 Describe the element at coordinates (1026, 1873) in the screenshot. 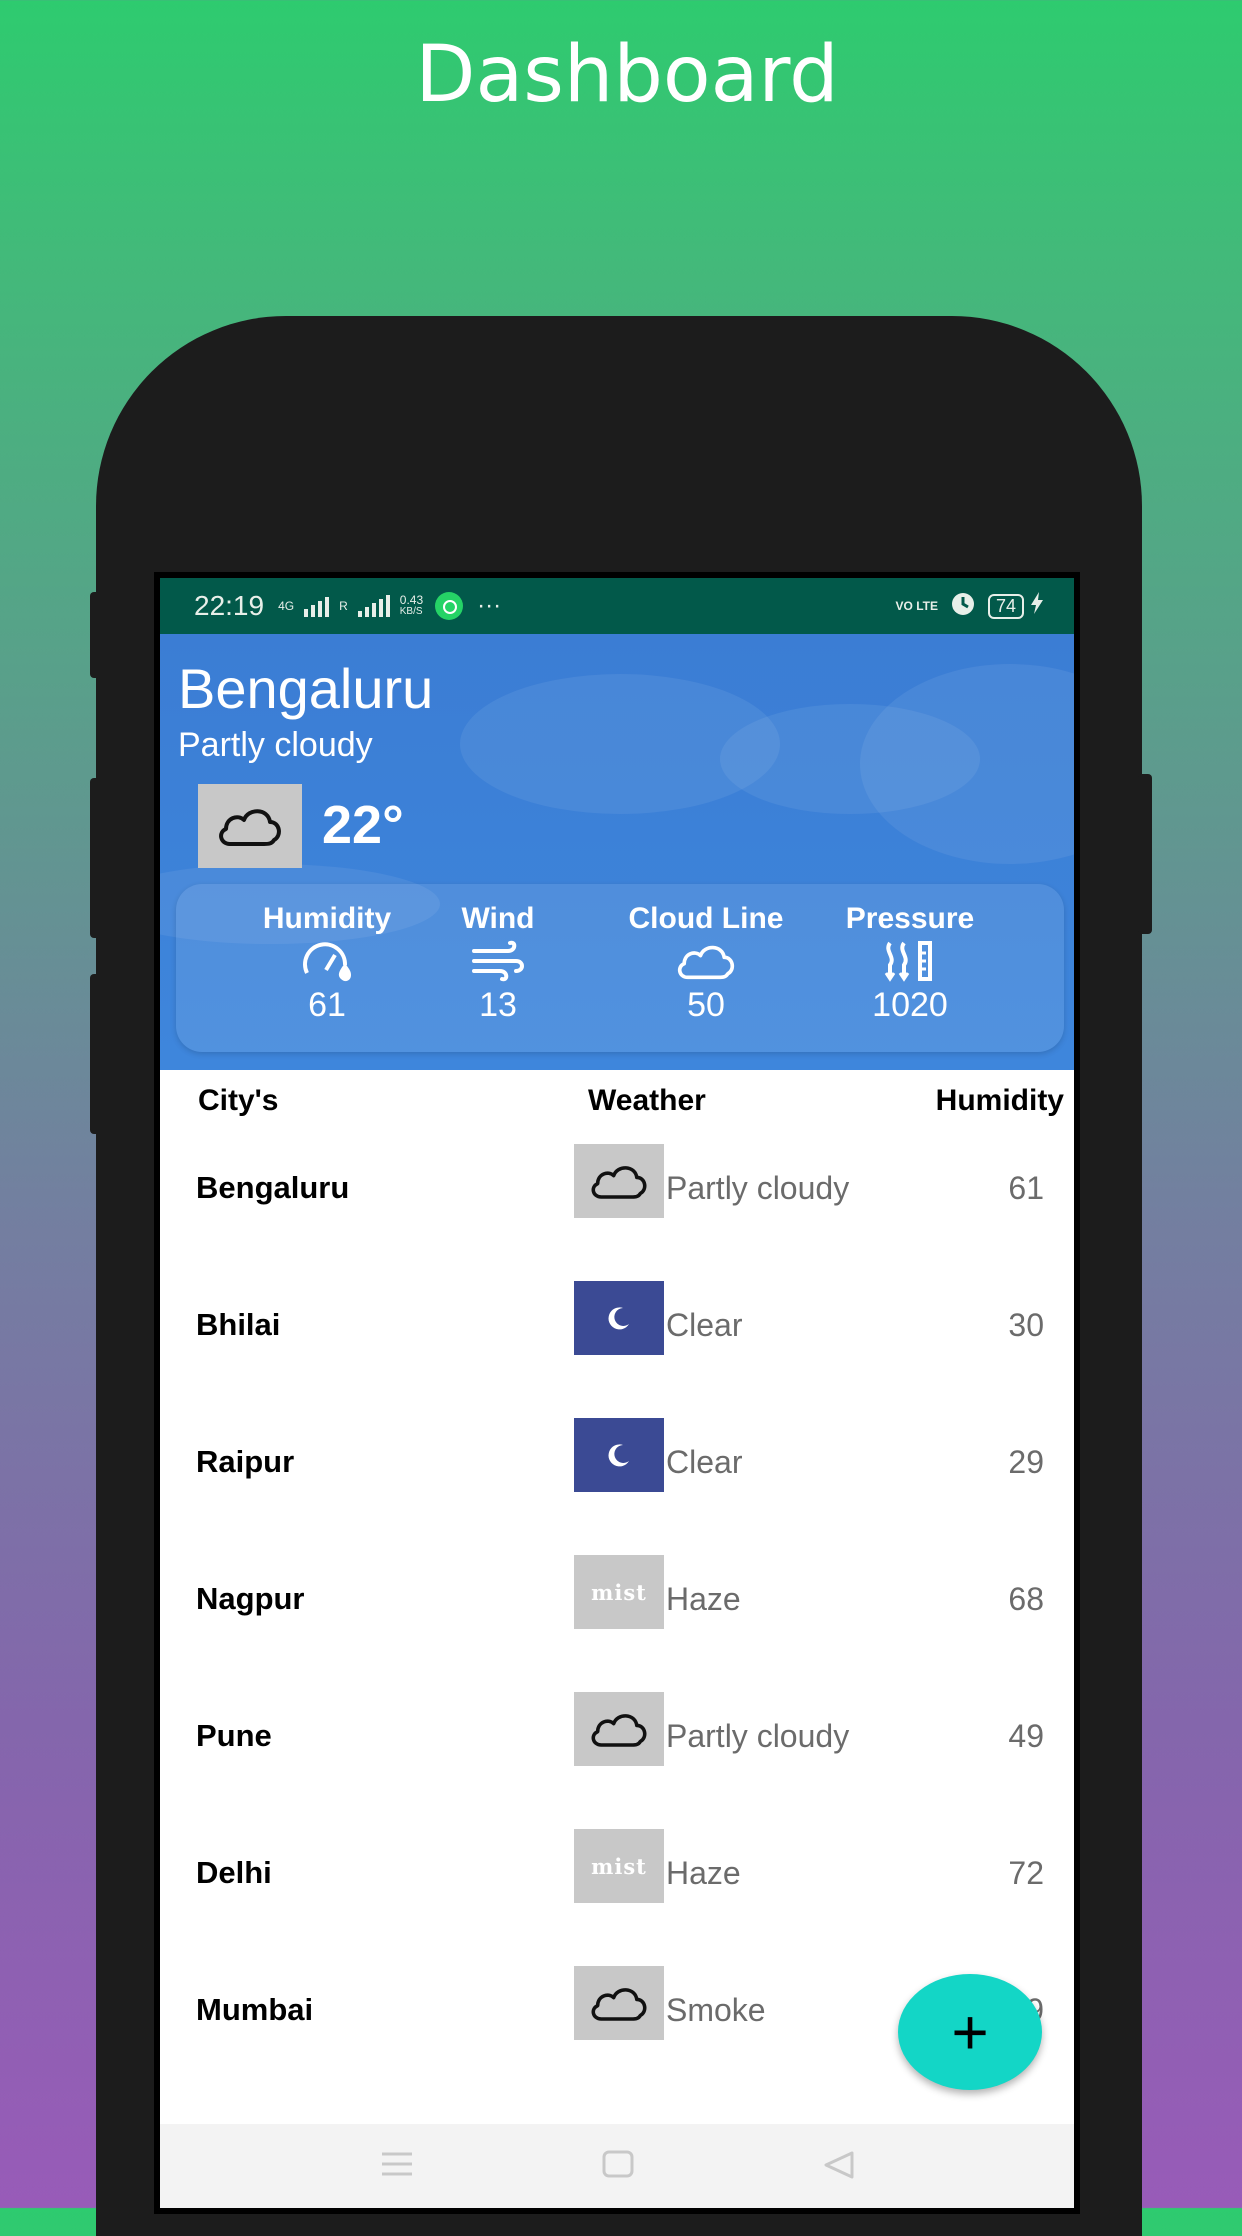

I see `row-humidity: 72` at that location.